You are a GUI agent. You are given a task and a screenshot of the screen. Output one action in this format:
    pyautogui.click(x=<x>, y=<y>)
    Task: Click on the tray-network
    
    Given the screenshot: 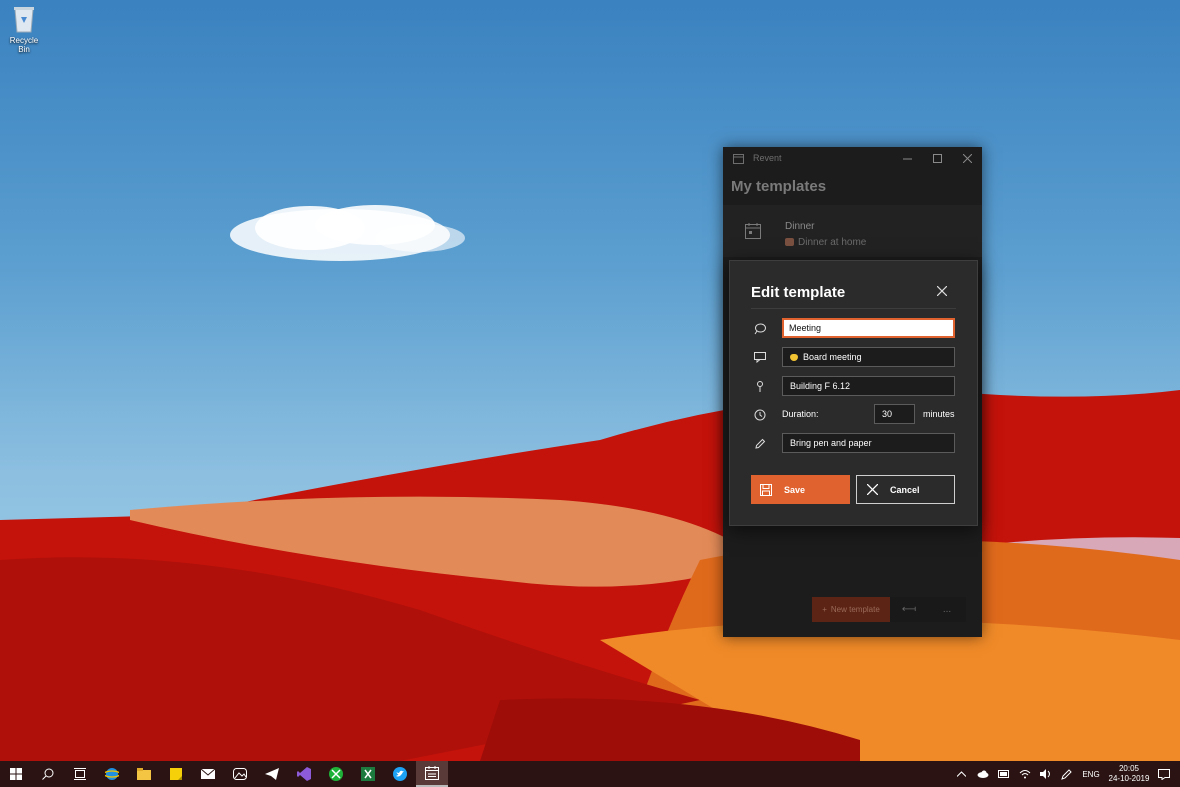 What is the action you would take?
    pyautogui.click(x=1024, y=774)
    